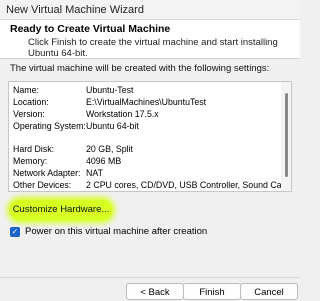 Image resolution: width=320 pixels, height=301 pixels. I want to click on settings-scrollbar, so click(286, 136).